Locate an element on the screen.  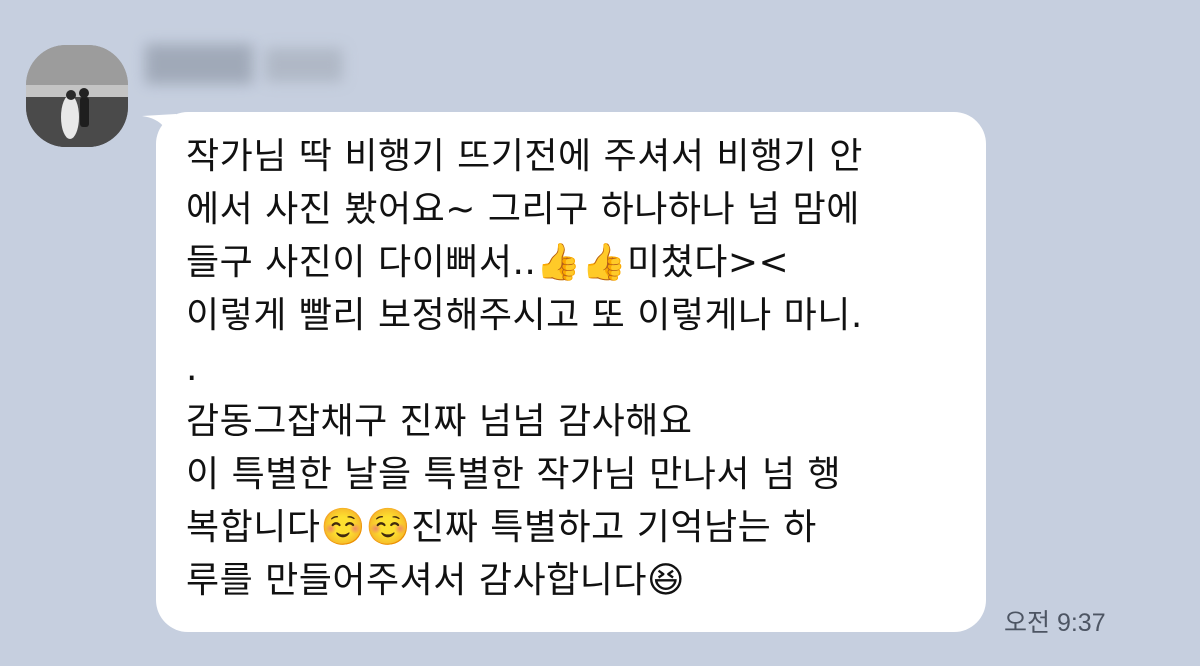
message-timestamp: 오전 9:37 is located at coordinates (1055, 623).